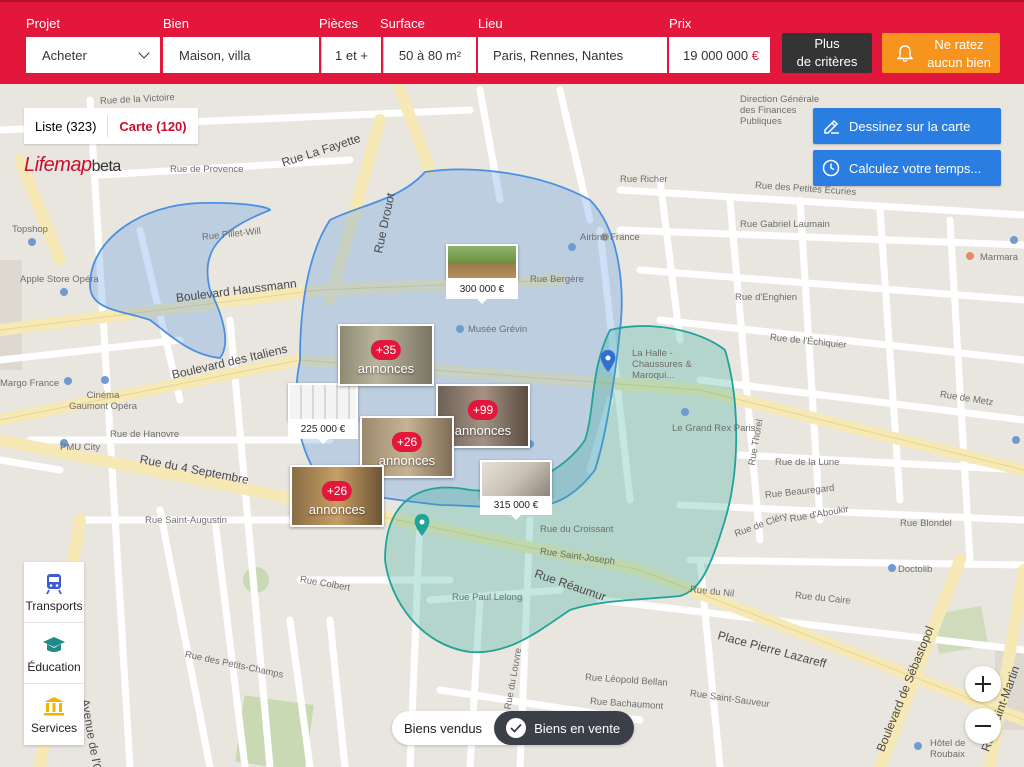 Image resolution: width=1024 pixels, height=767 pixels. Describe the element at coordinates (59, 279) in the screenshot. I see `poi-label: Apple Store Opéra` at that location.